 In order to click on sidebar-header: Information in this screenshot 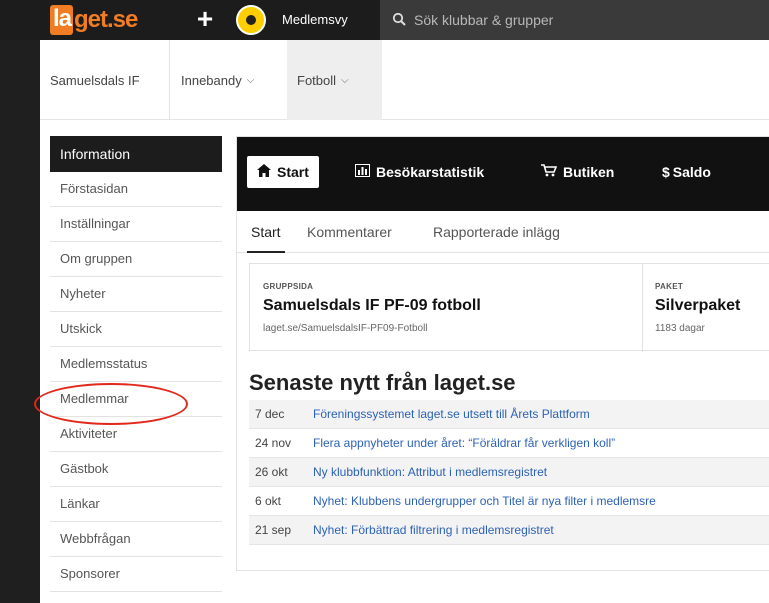, I will do `click(136, 154)`.